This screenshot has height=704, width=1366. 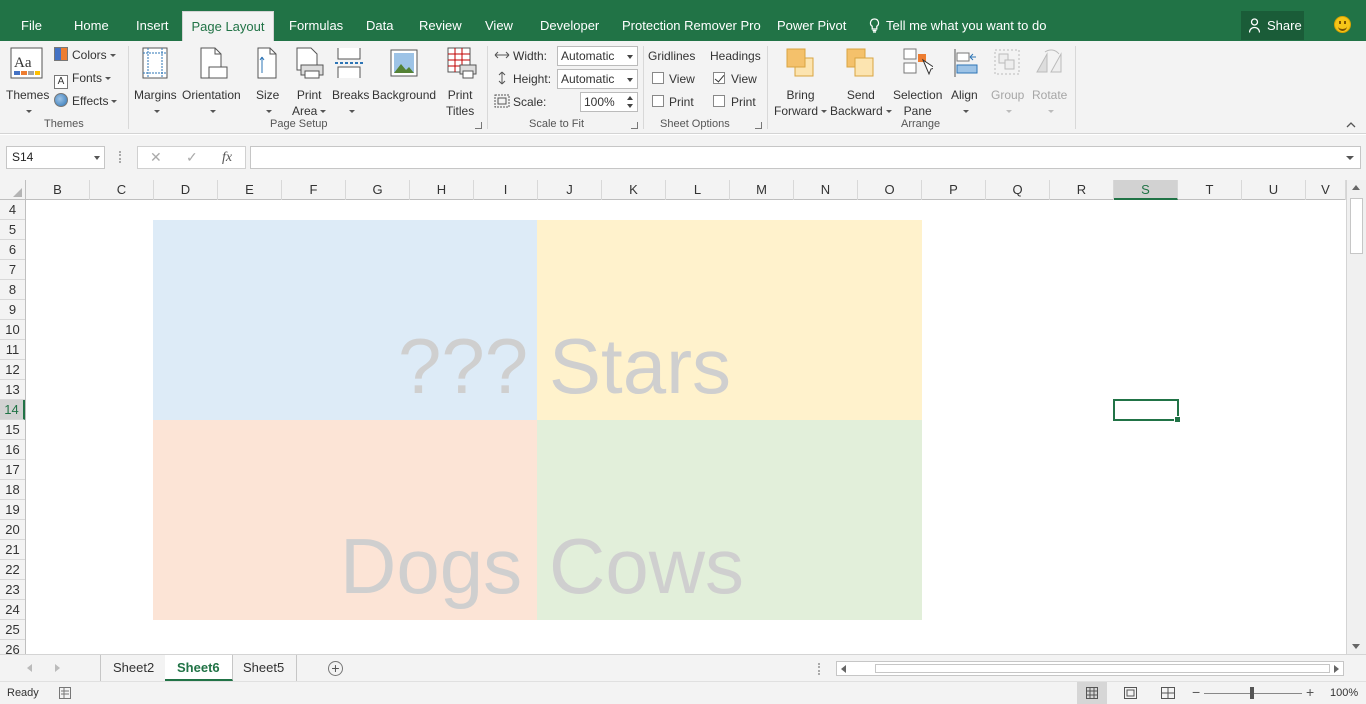 I want to click on row-header-16: 16, so click(x=12, y=450).